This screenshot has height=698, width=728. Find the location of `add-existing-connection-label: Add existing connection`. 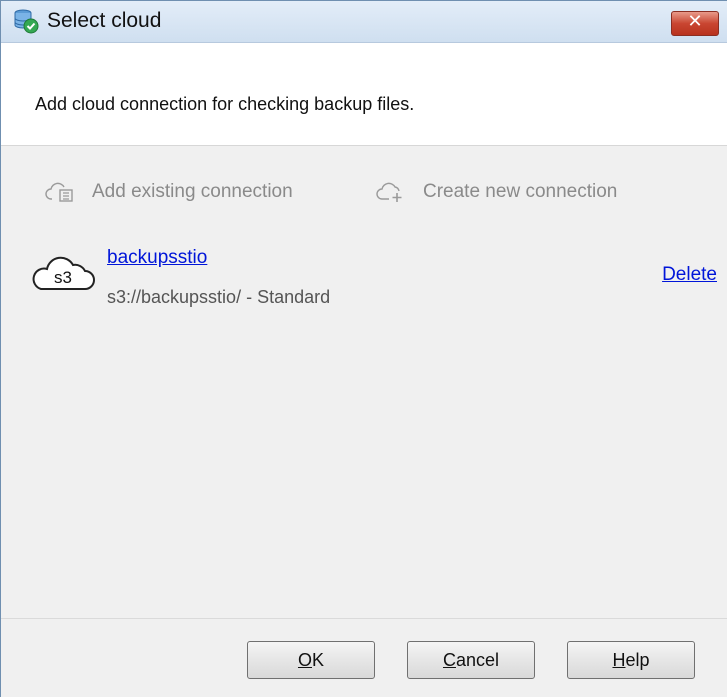

add-existing-connection-label: Add existing connection is located at coordinates (192, 191).